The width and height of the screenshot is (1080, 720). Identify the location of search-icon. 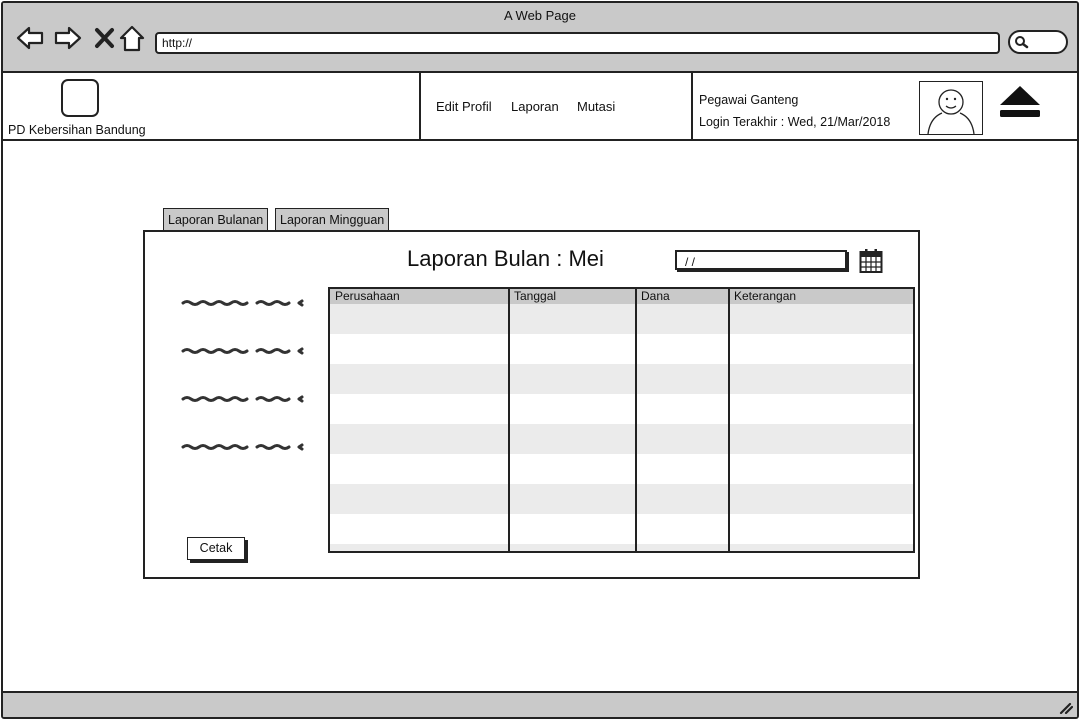
(1022, 42).